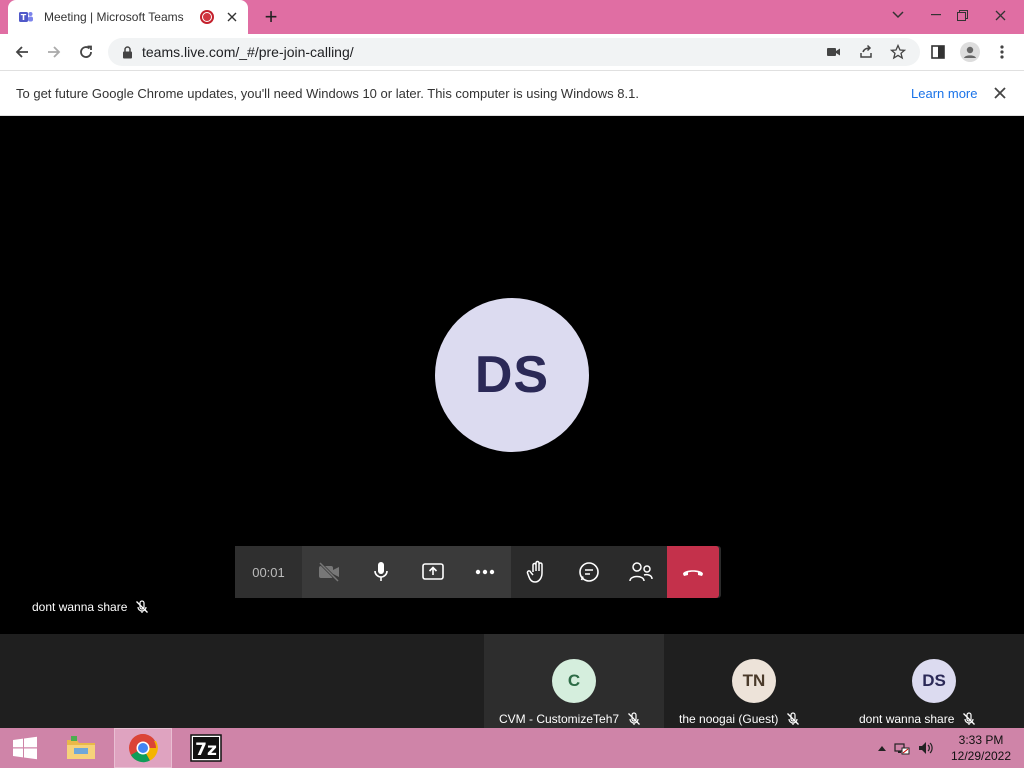  I want to click on side-panel-icon, so click(938, 52).